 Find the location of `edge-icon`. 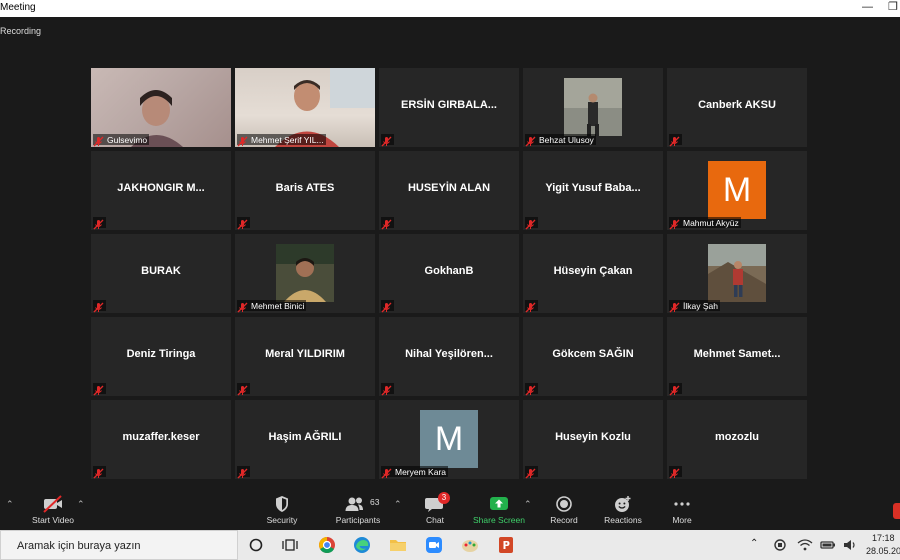

edge-icon is located at coordinates (362, 545).